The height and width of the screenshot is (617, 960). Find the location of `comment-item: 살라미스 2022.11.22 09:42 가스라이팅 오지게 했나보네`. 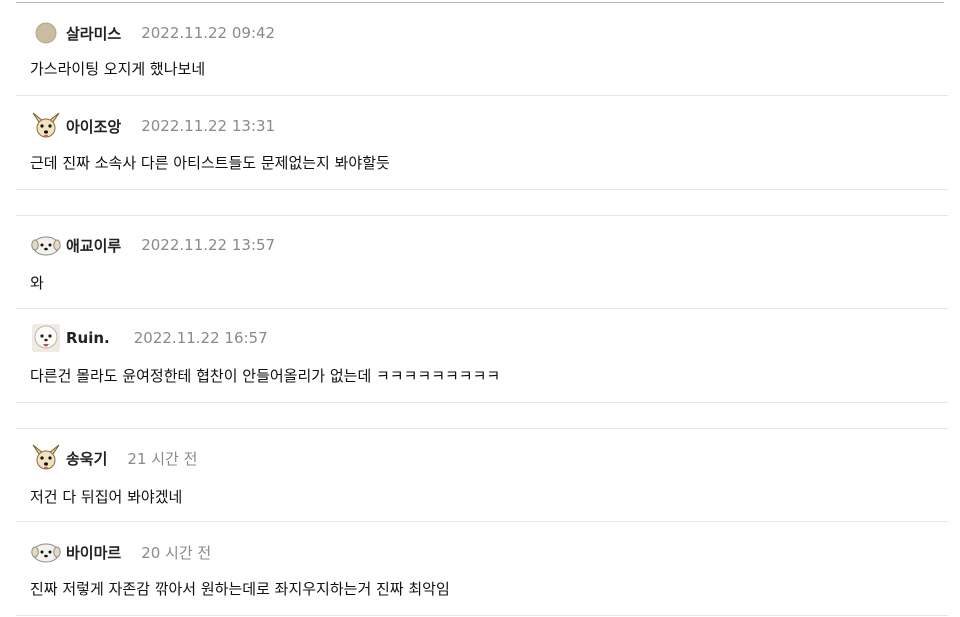

comment-item: 살라미스 2022.11.22 09:42 가스라이팅 오지게 했나보네 is located at coordinates (482, 49).